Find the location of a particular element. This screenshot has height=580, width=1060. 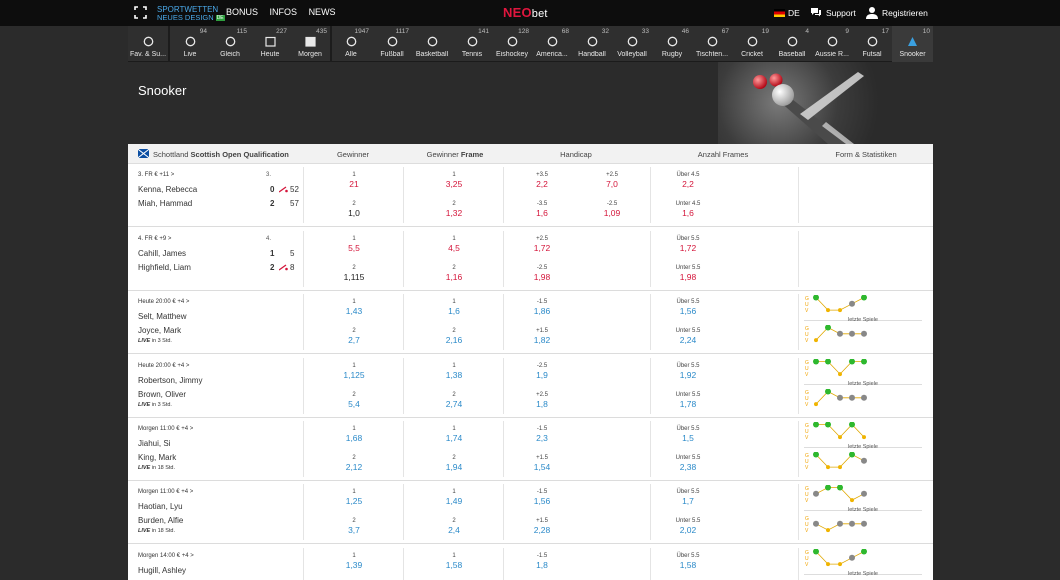

user-icon is located at coordinates (872, 12).